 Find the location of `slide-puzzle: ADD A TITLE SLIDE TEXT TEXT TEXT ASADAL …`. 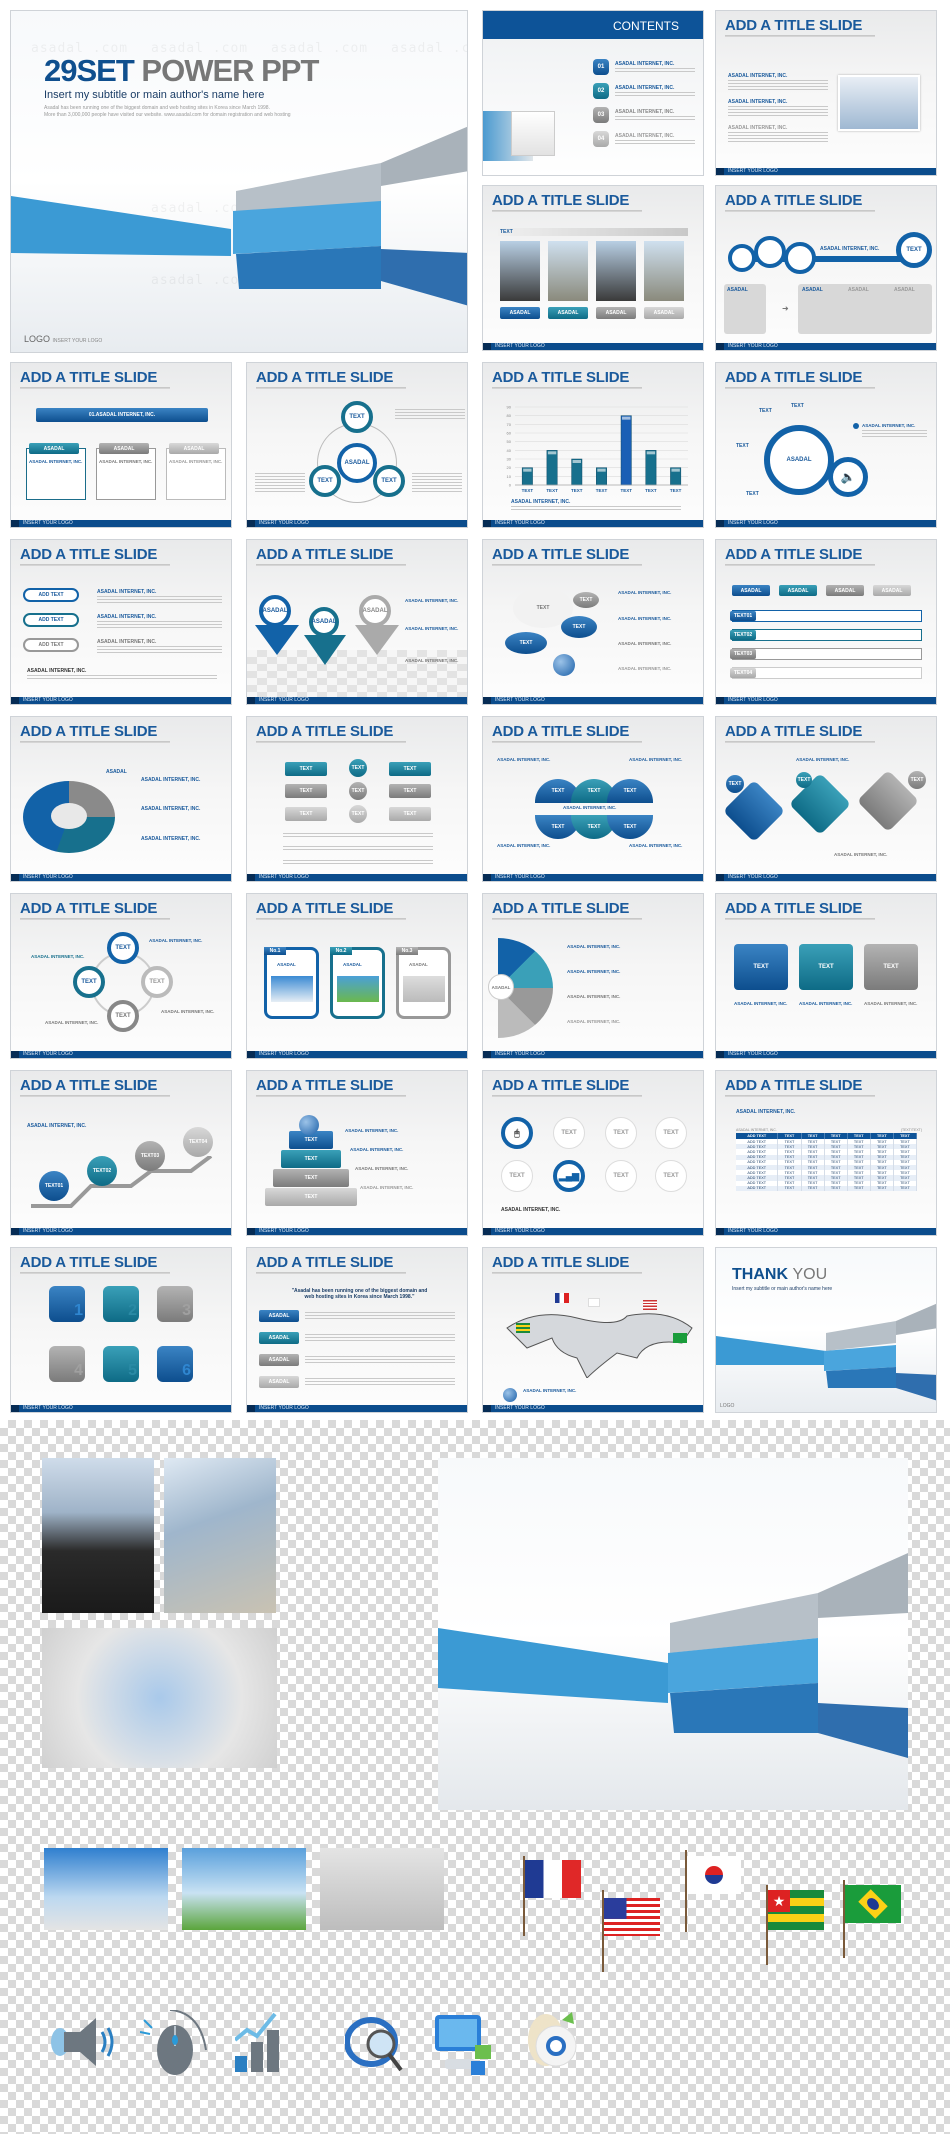

slide-puzzle: ADD A TITLE SLIDE TEXT TEXT TEXT ASADAL … is located at coordinates (826, 799).